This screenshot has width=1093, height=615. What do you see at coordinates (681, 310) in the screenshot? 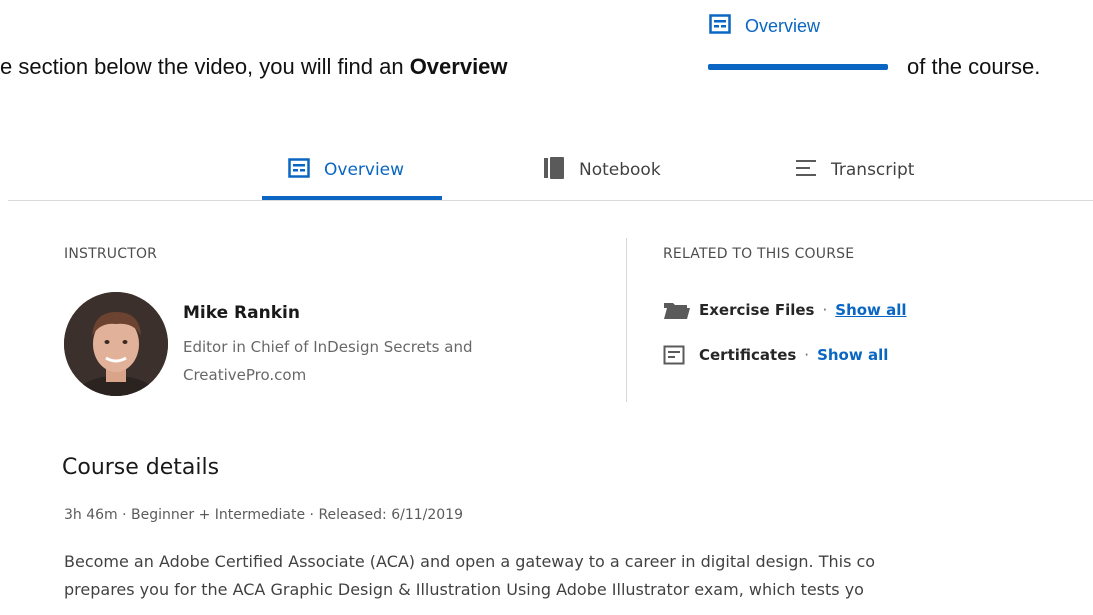
I see `folder-icon` at bounding box center [681, 310].